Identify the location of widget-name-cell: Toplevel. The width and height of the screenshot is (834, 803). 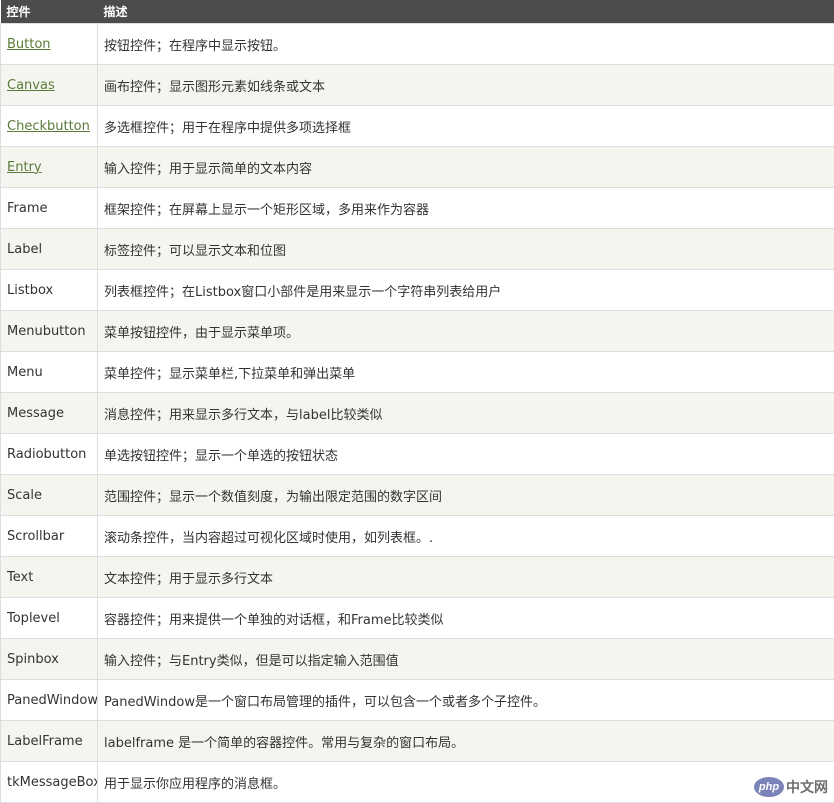
(49, 618).